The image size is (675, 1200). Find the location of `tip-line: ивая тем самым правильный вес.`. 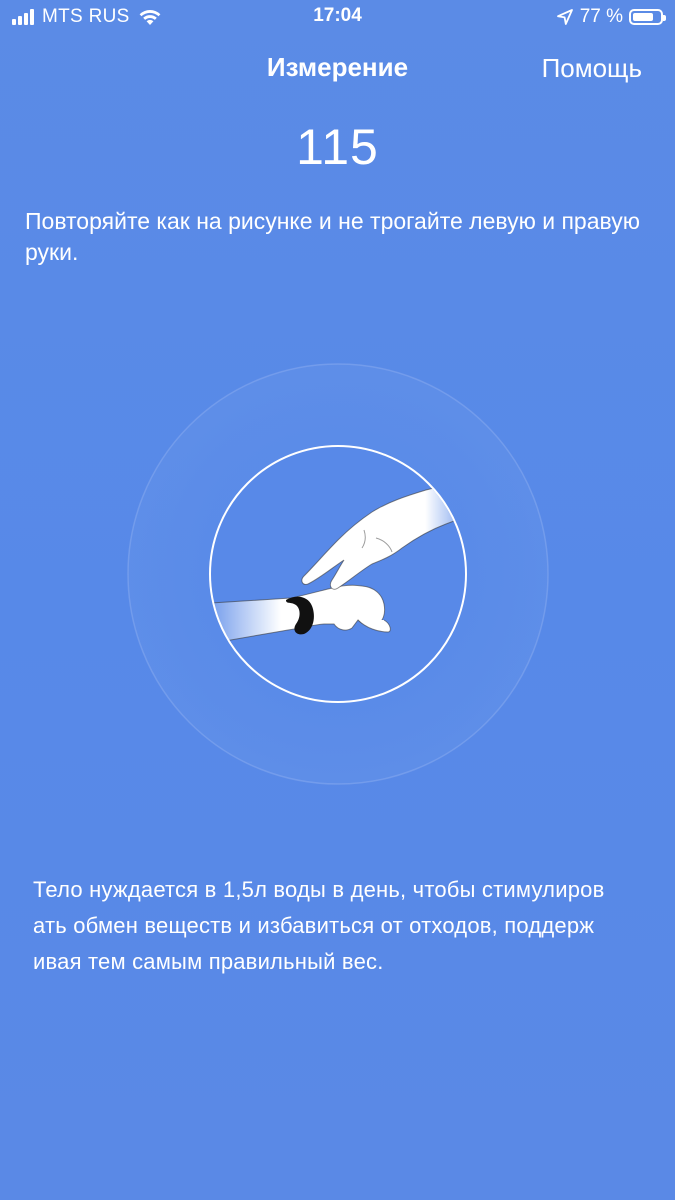

tip-line: ивая тем самым правильный вес. is located at coordinates (208, 961).